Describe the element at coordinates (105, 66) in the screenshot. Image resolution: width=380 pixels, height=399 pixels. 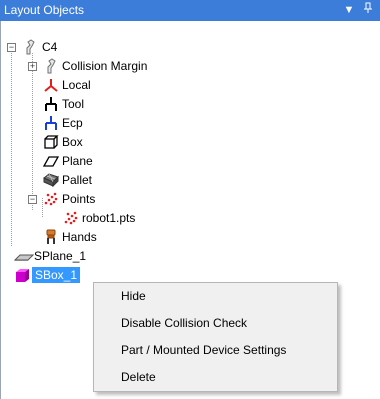
I see `tree-node-label: Collision Margin` at that location.